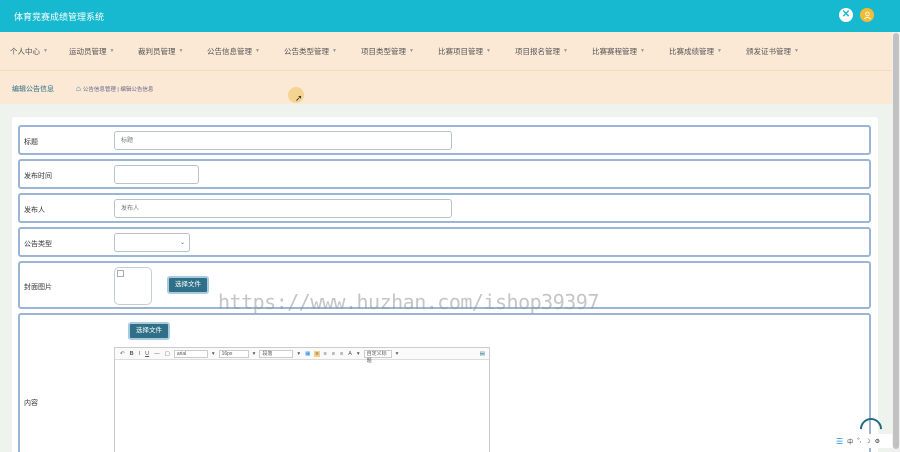  What do you see at coordinates (877, 441) in the screenshot?
I see `settings-icon: ⚙` at bounding box center [877, 441].